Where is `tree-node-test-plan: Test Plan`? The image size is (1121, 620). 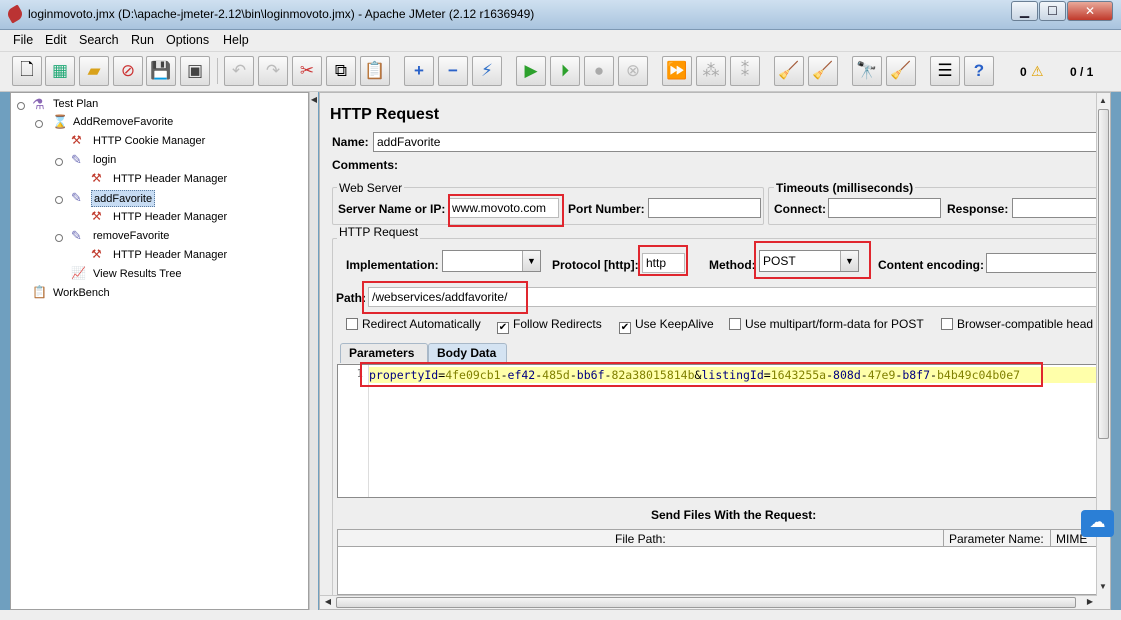 tree-node-test-plan: Test Plan is located at coordinates (75, 104).